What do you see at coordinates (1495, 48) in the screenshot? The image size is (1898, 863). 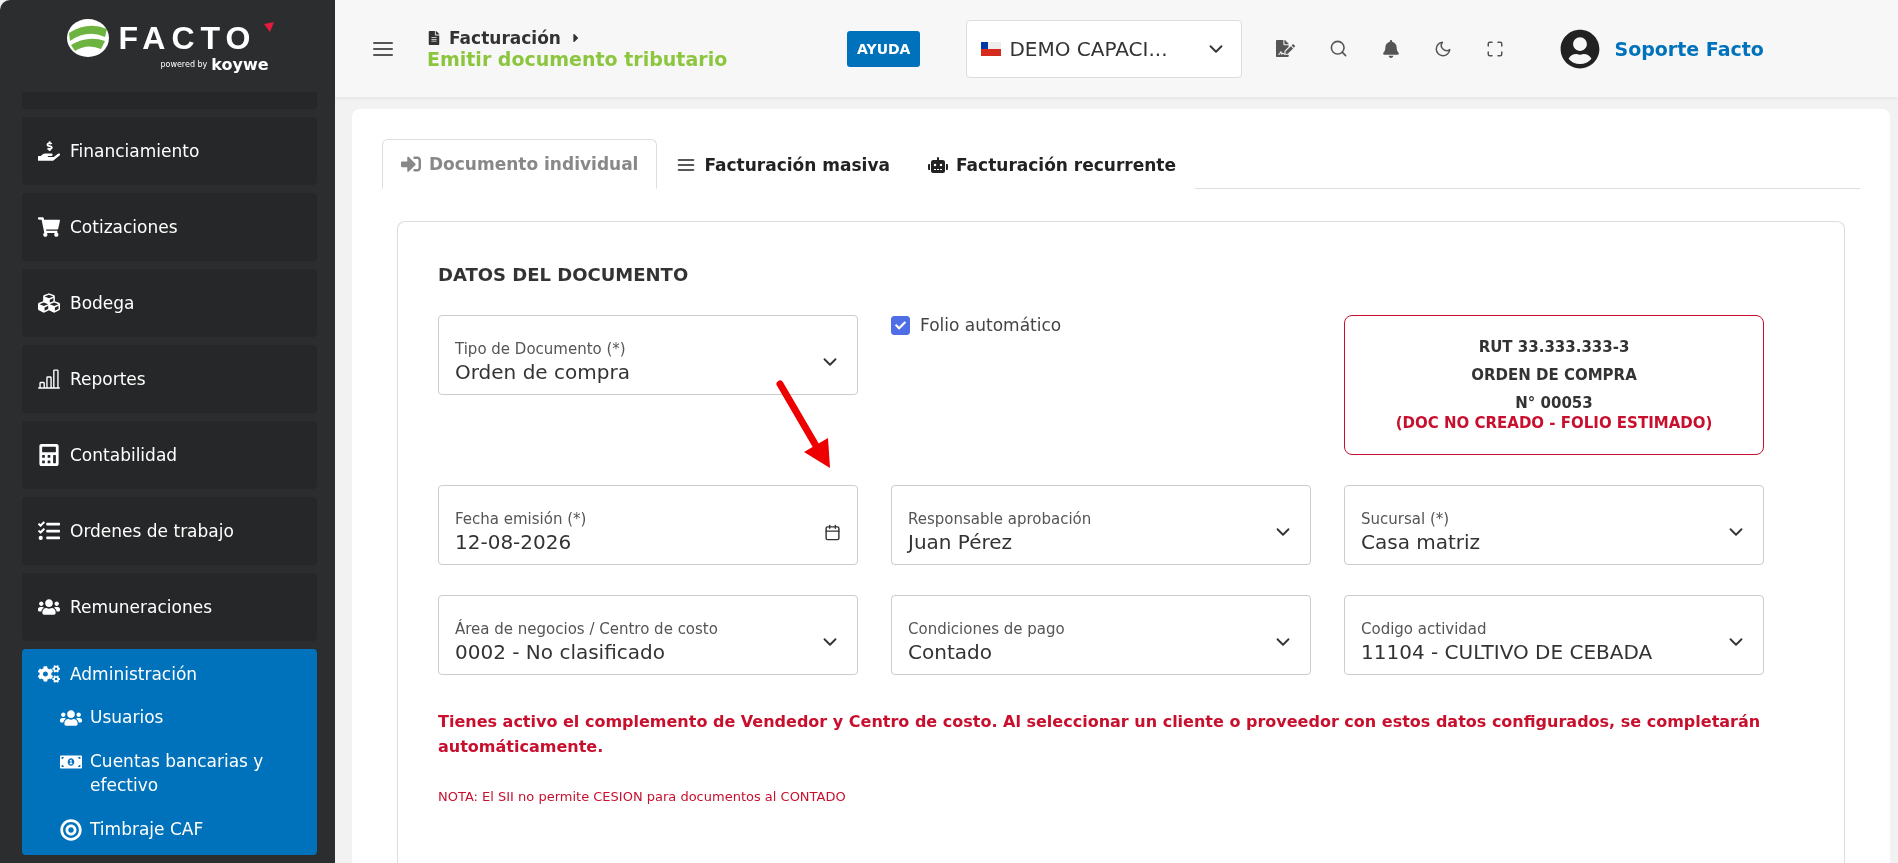 I see `fullscreen-icon` at bounding box center [1495, 48].